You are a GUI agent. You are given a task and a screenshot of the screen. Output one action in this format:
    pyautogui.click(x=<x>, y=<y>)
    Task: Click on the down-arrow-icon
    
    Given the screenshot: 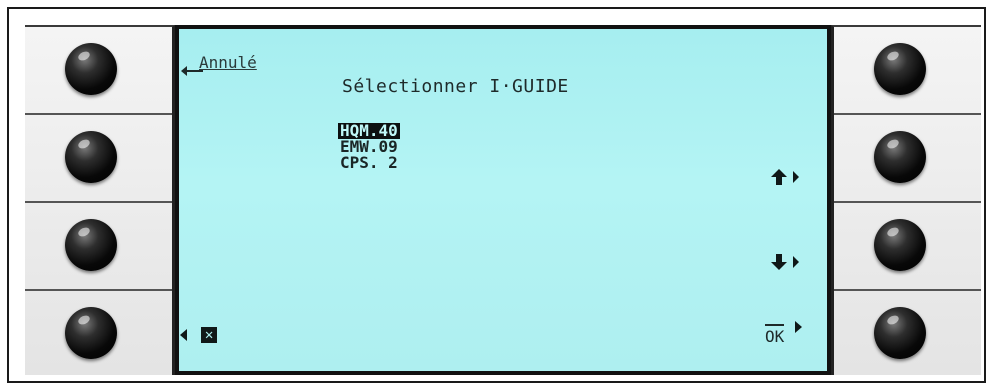 What is the action you would take?
    pyautogui.click(x=785, y=262)
    